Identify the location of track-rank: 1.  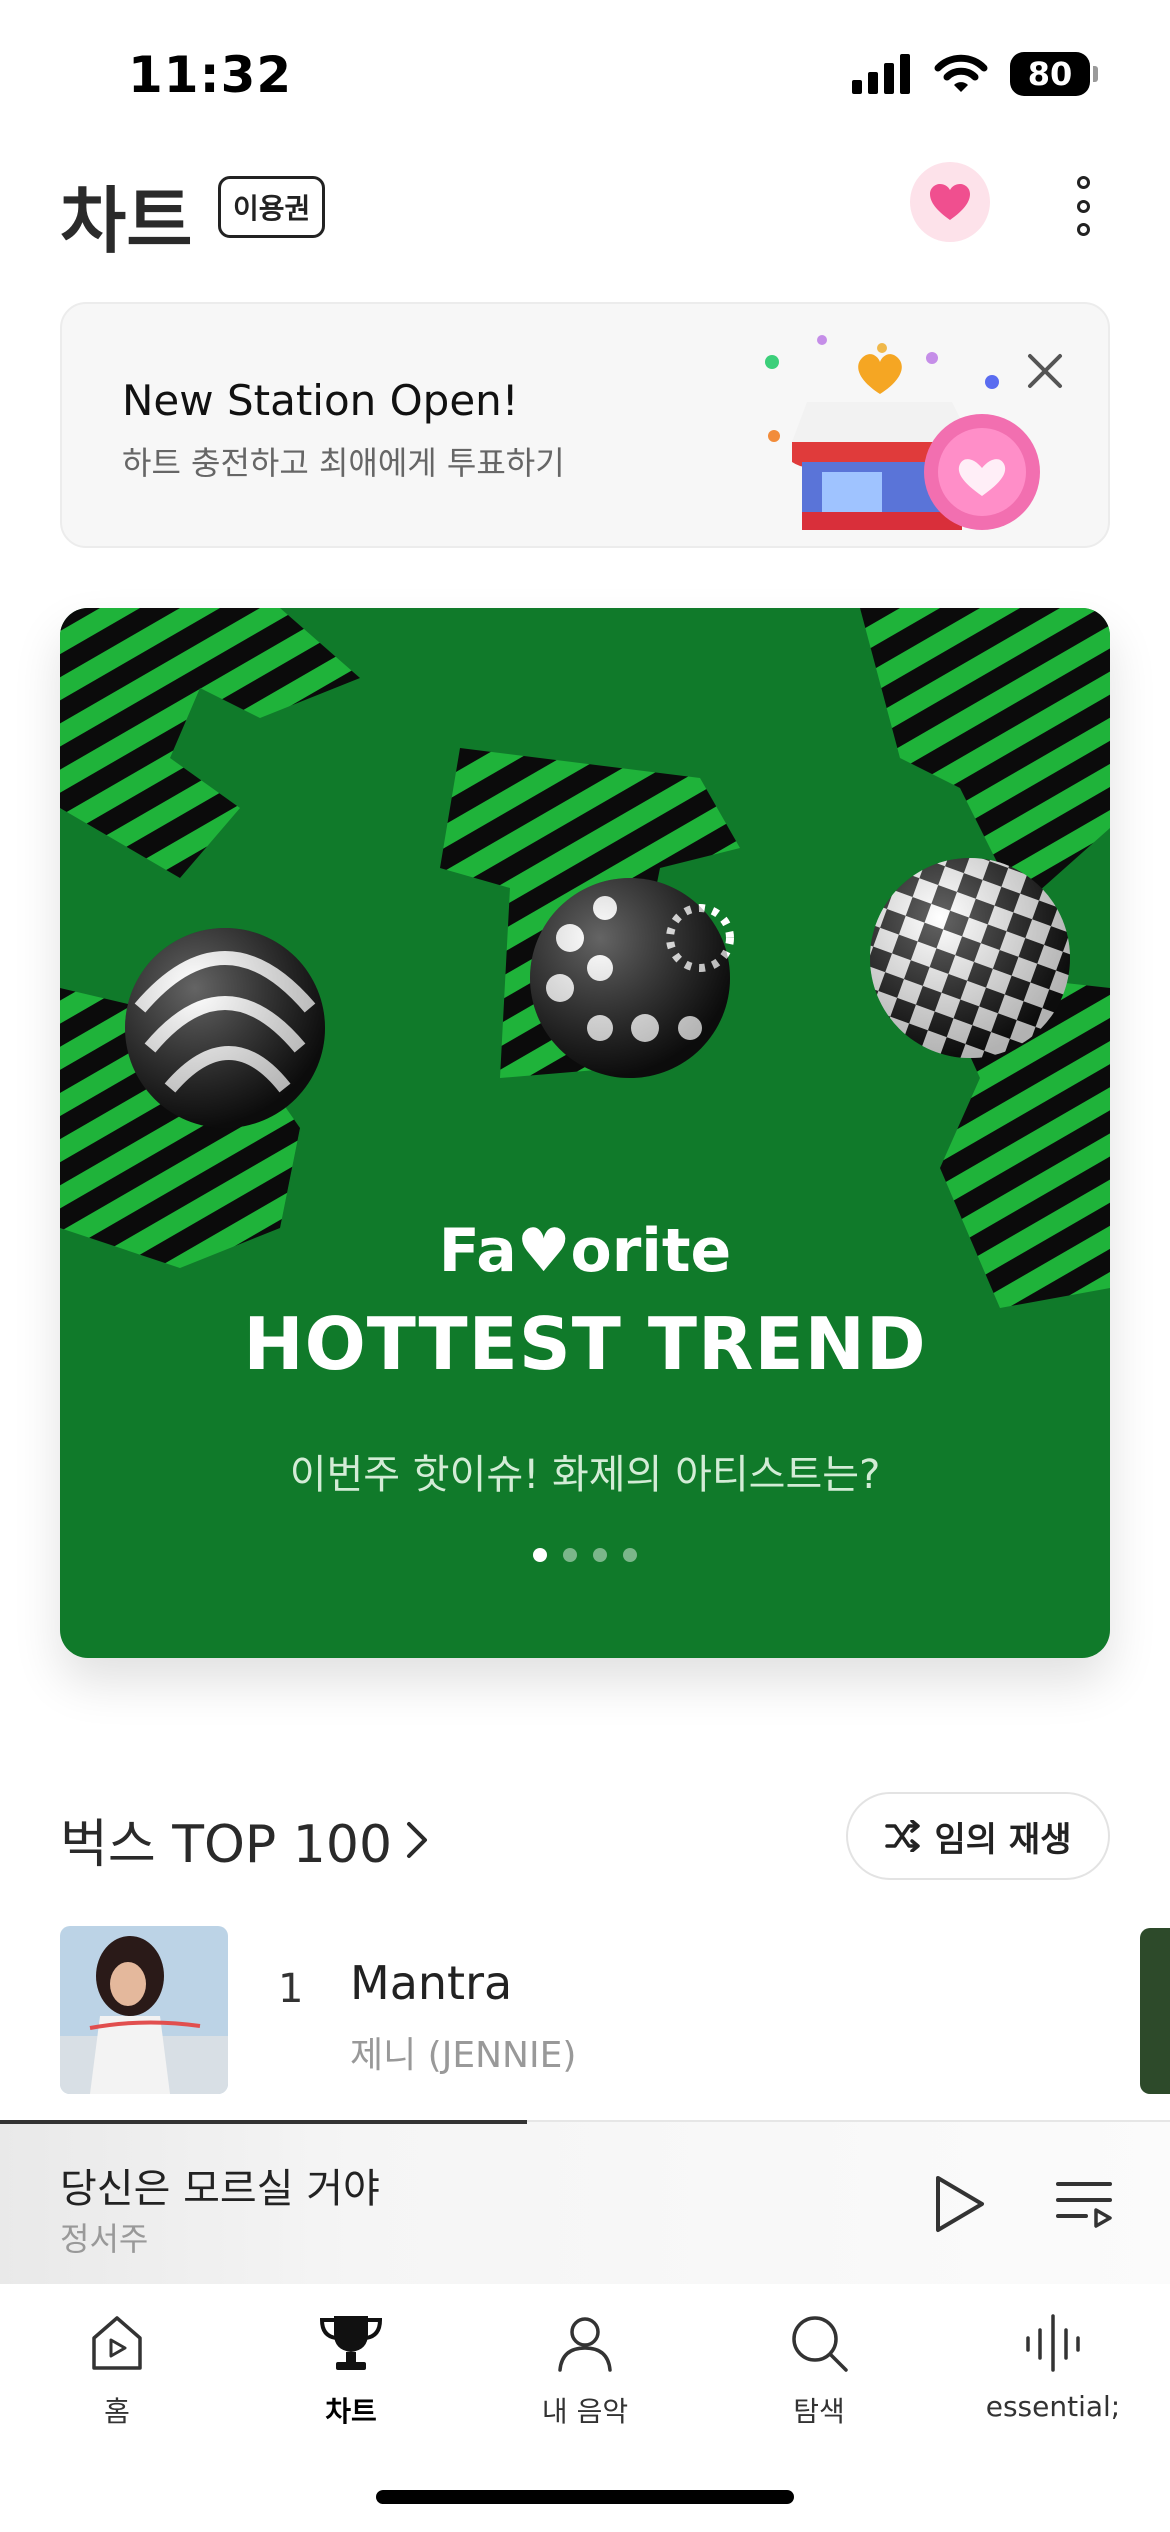
(291, 1989).